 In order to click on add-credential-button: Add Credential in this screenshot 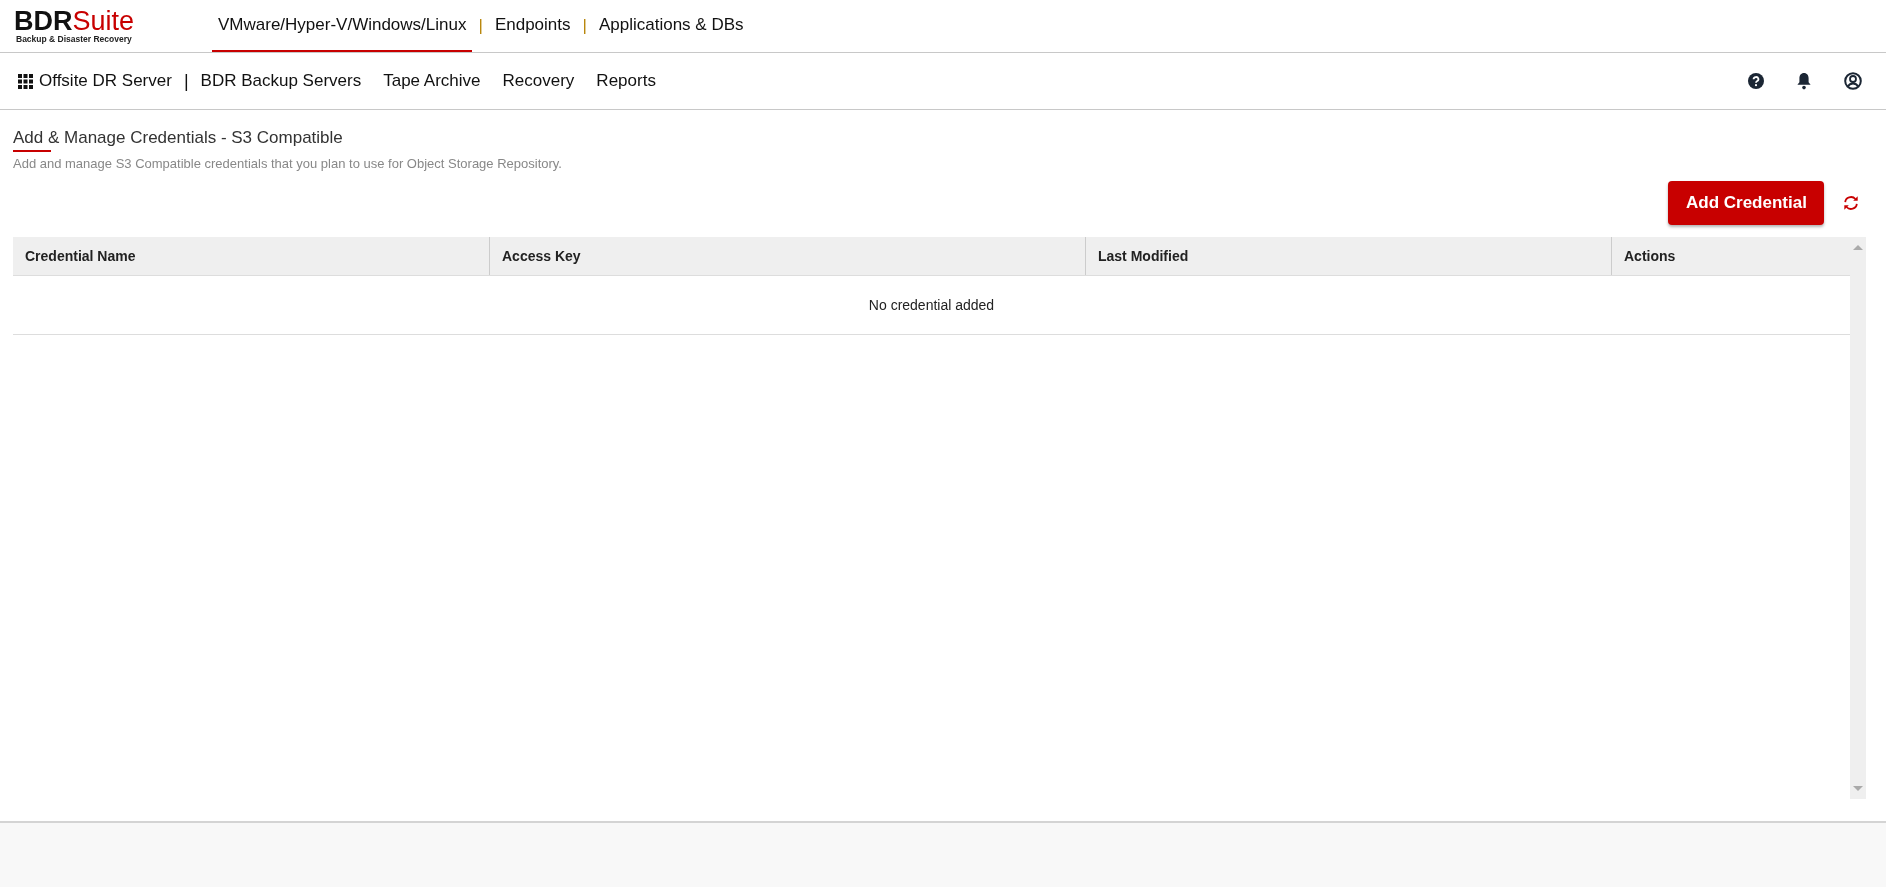, I will do `click(1746, 203)`.